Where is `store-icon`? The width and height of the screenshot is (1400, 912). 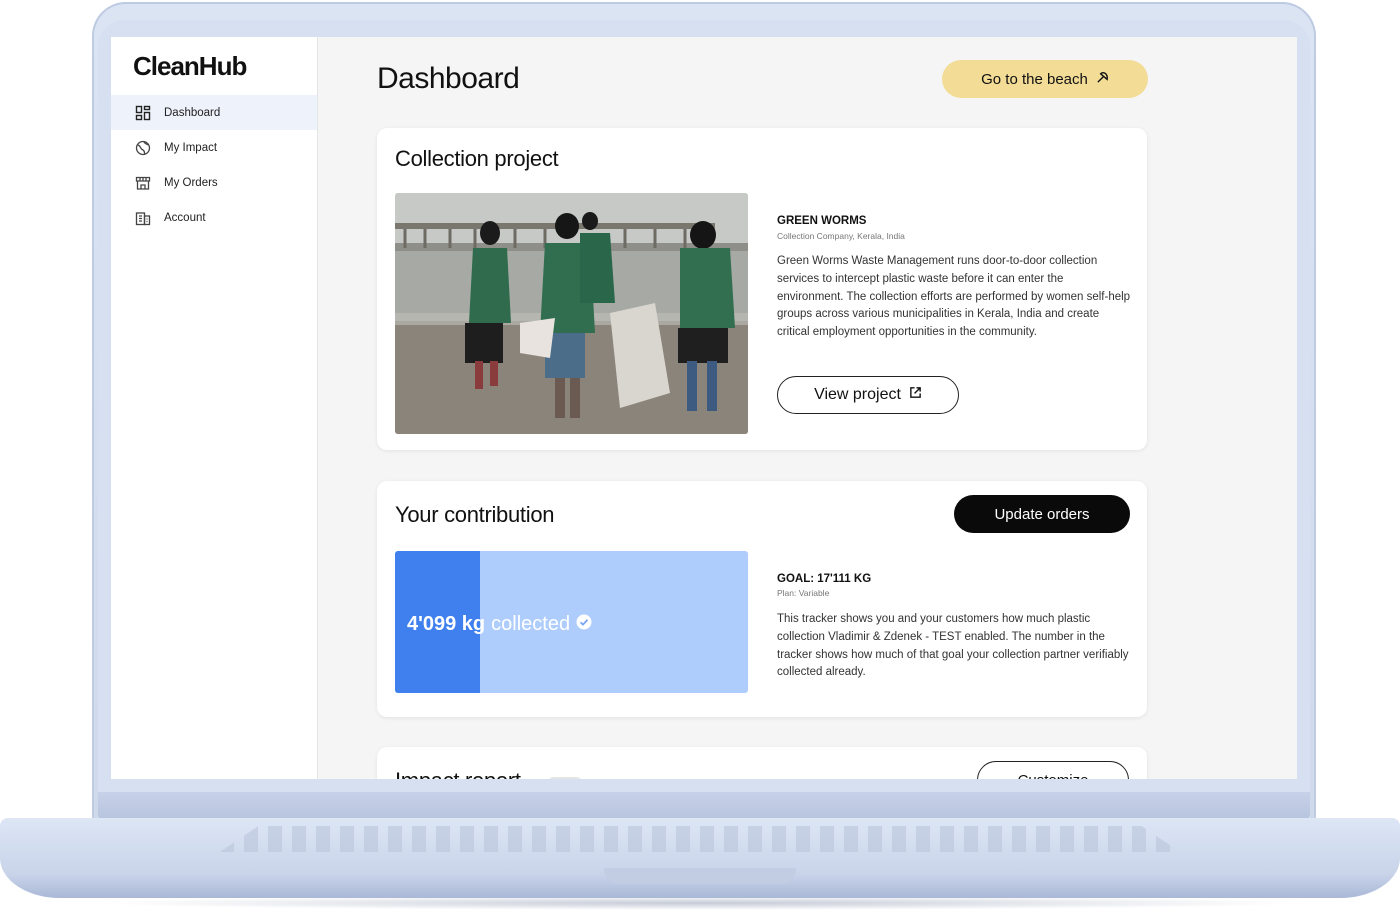 store-icon is located at coordinates (143, 183).